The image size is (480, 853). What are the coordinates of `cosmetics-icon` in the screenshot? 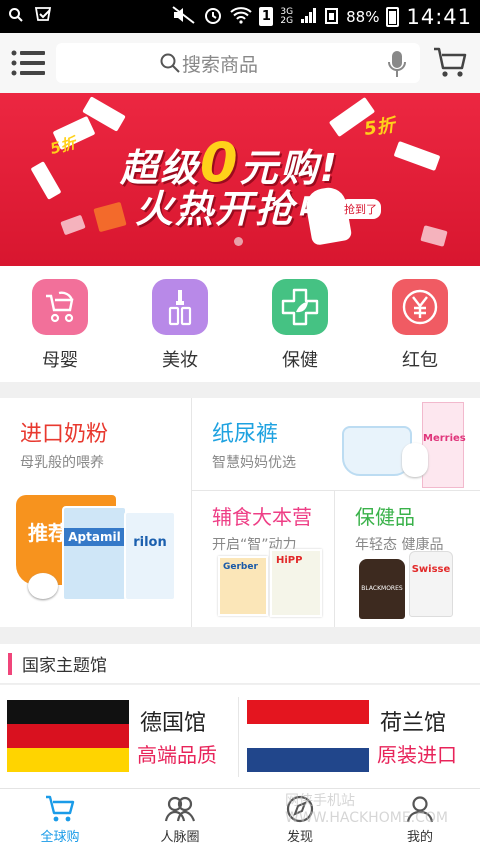 It's located at (180, 307).